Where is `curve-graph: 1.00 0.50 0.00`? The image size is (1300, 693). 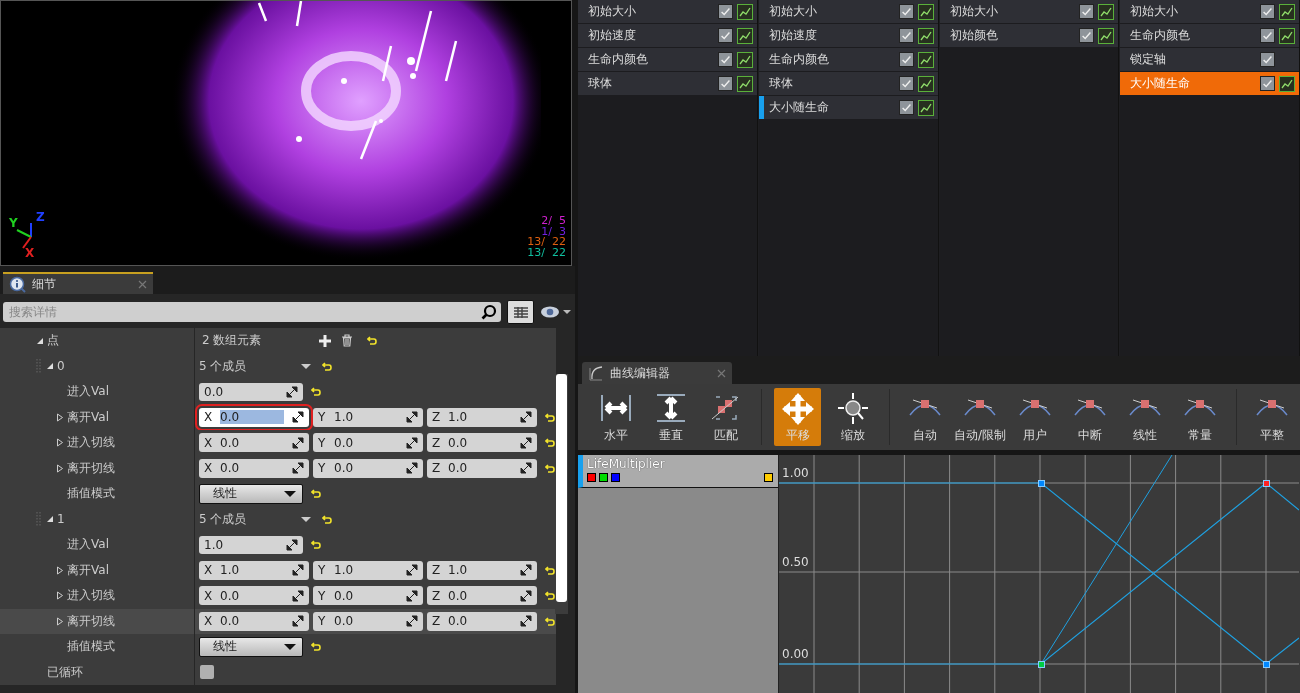
curve-graph: 1.00 0.50 0.00 is located at coordinates (1039, 574).